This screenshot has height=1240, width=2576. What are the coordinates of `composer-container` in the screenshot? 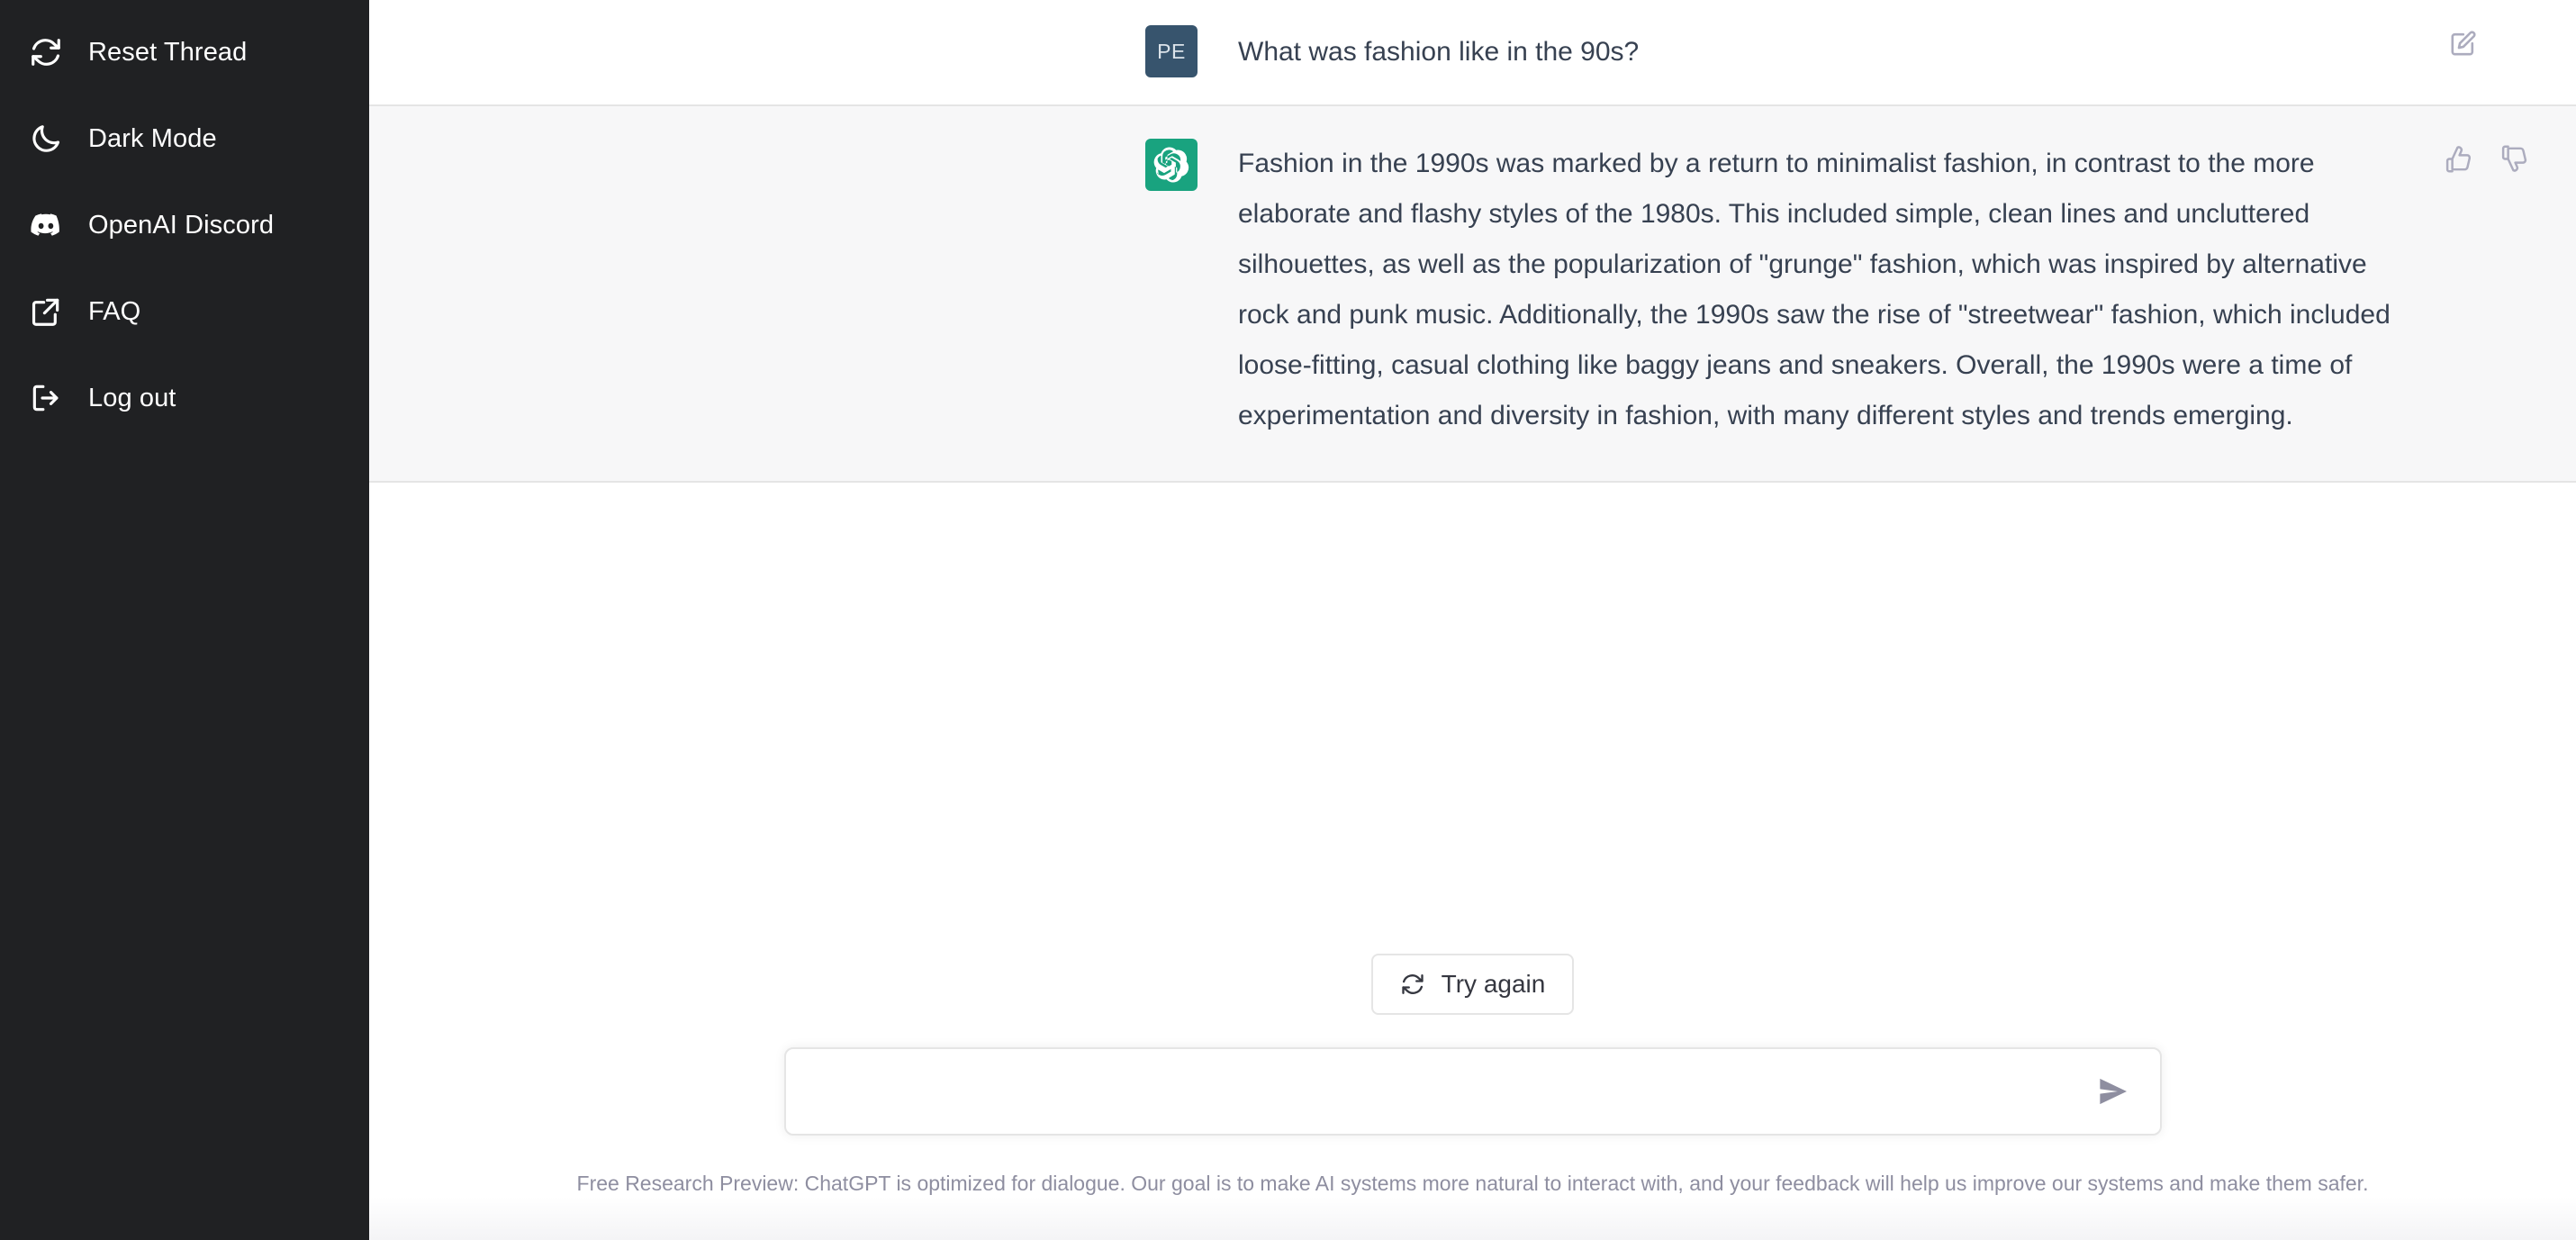 It's located at (1472, 1092).